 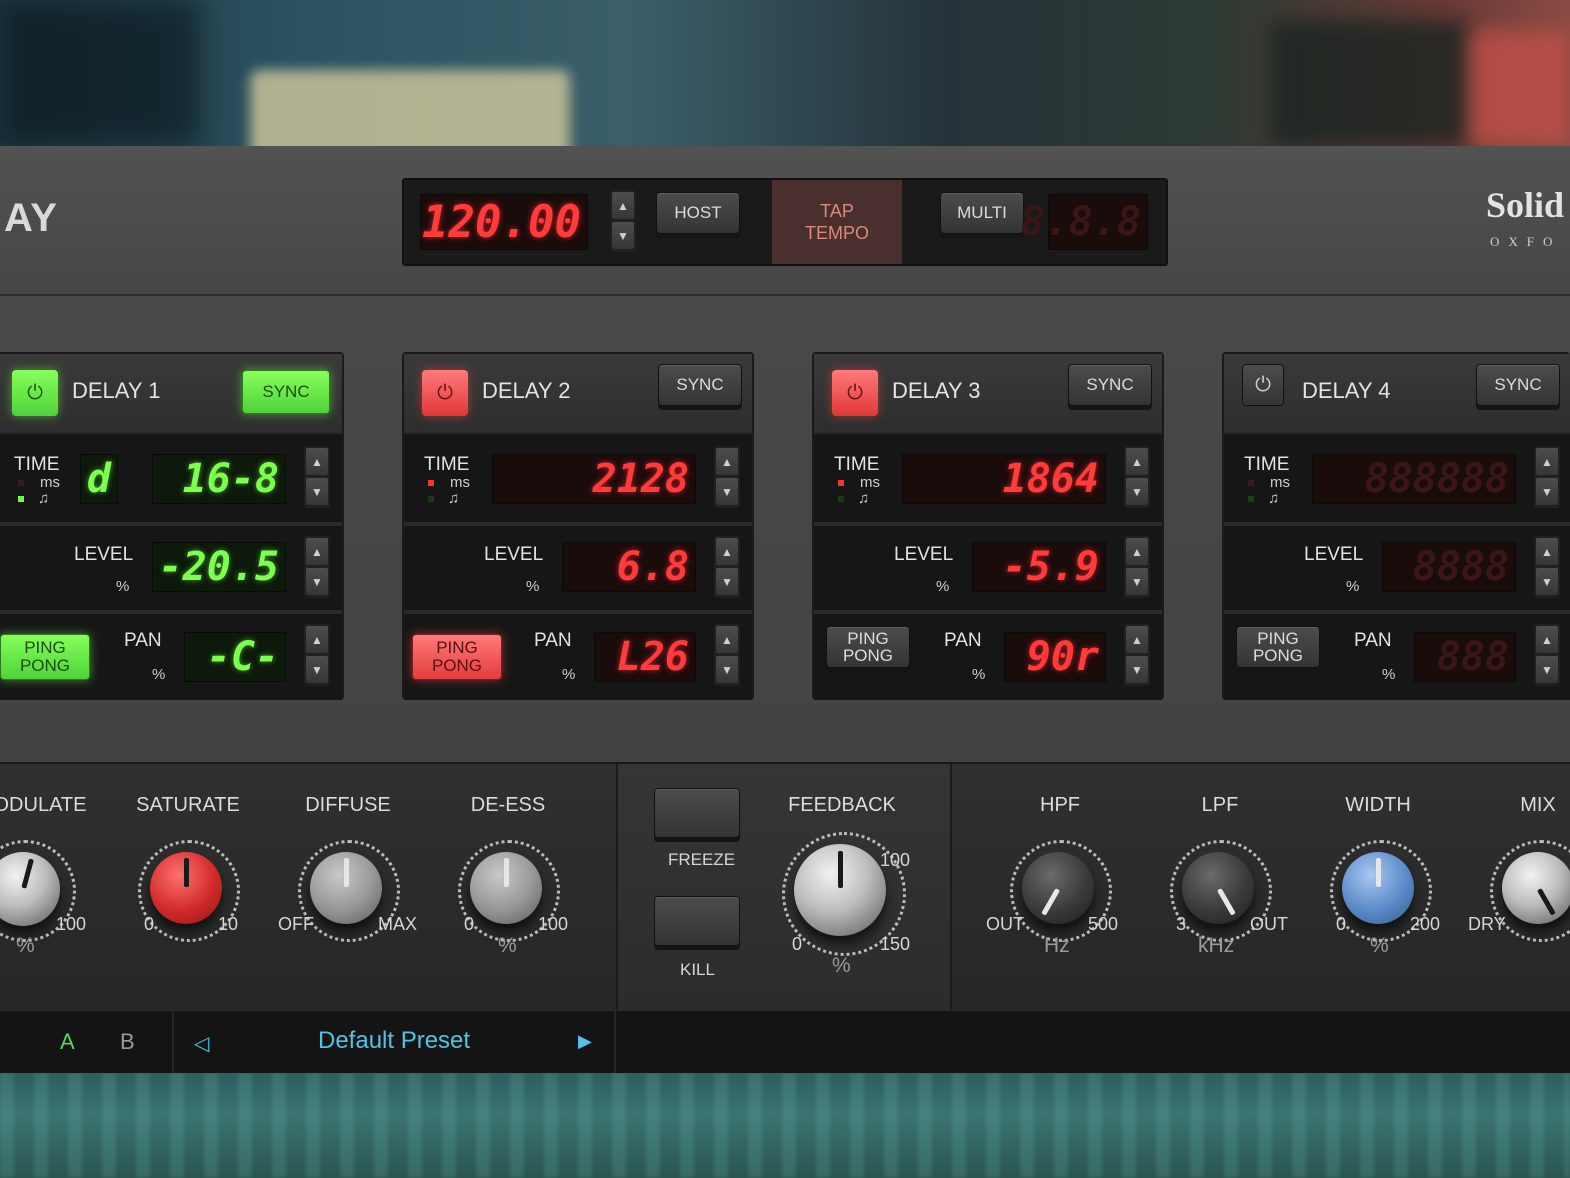 I want to click on delay-1-pan-down-icon: ▼, so click(x=317, y=669).